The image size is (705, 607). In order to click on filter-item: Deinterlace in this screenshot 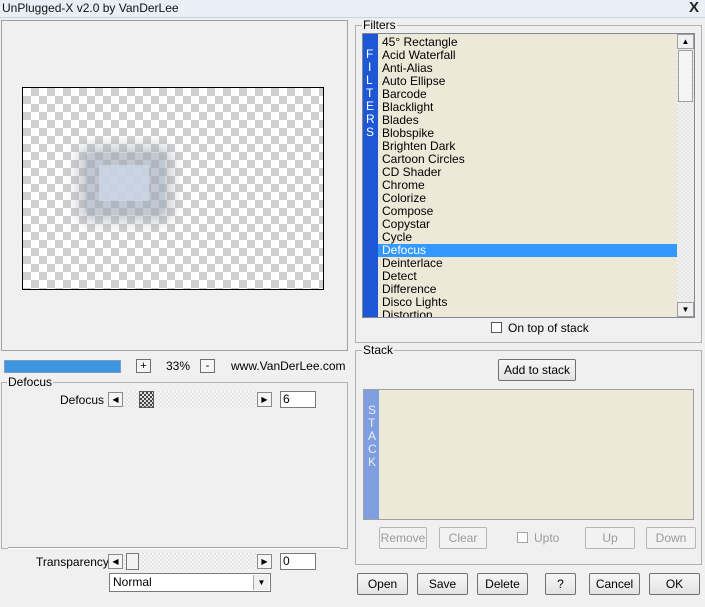, I will do `click(528, 263)`.